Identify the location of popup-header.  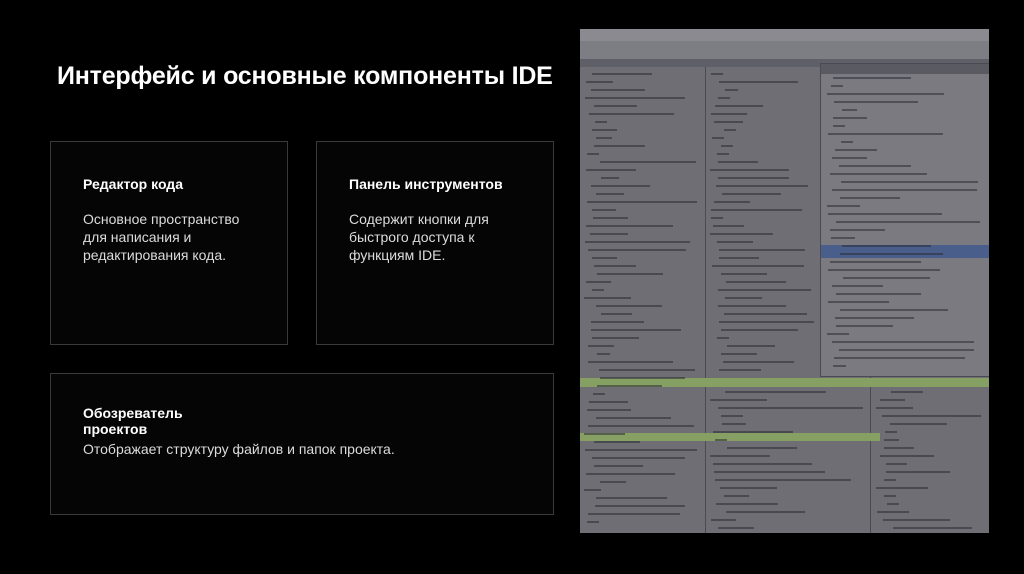
(905, 69).